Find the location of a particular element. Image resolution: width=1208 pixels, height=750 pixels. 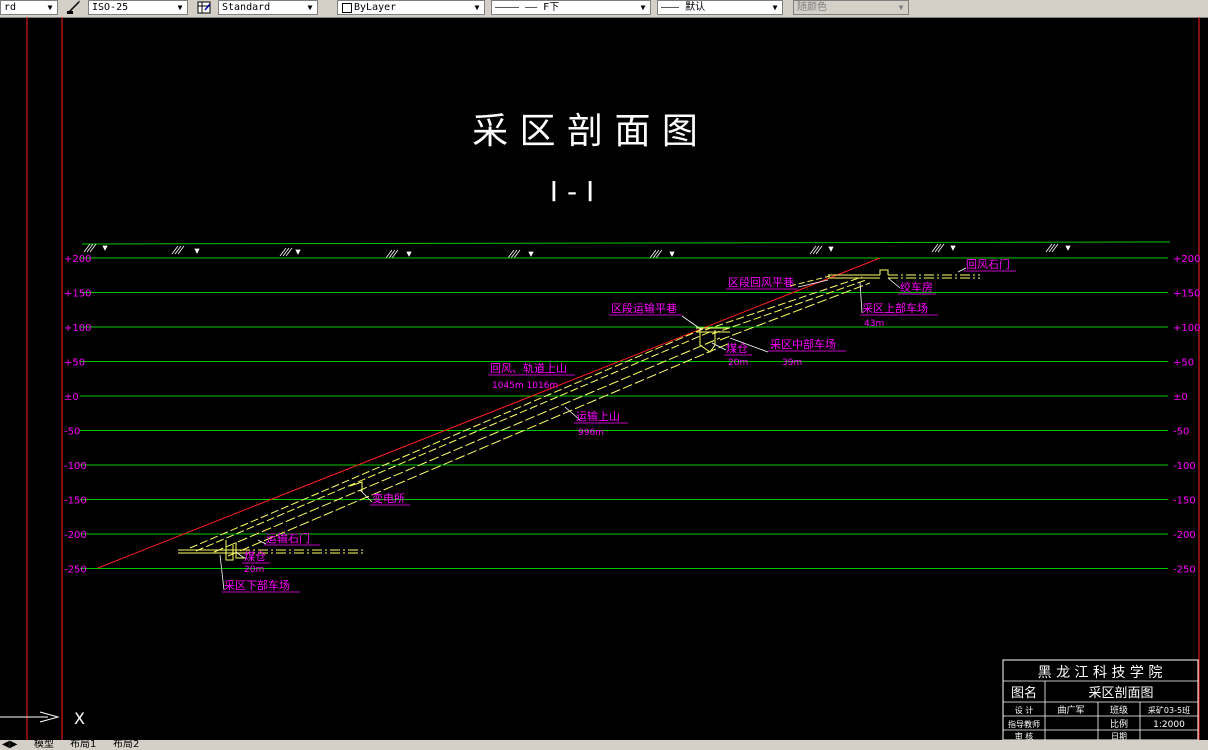

title-block-school: 黑 龙 江 科 技 学 院 is located at coordinates (1100, 673).